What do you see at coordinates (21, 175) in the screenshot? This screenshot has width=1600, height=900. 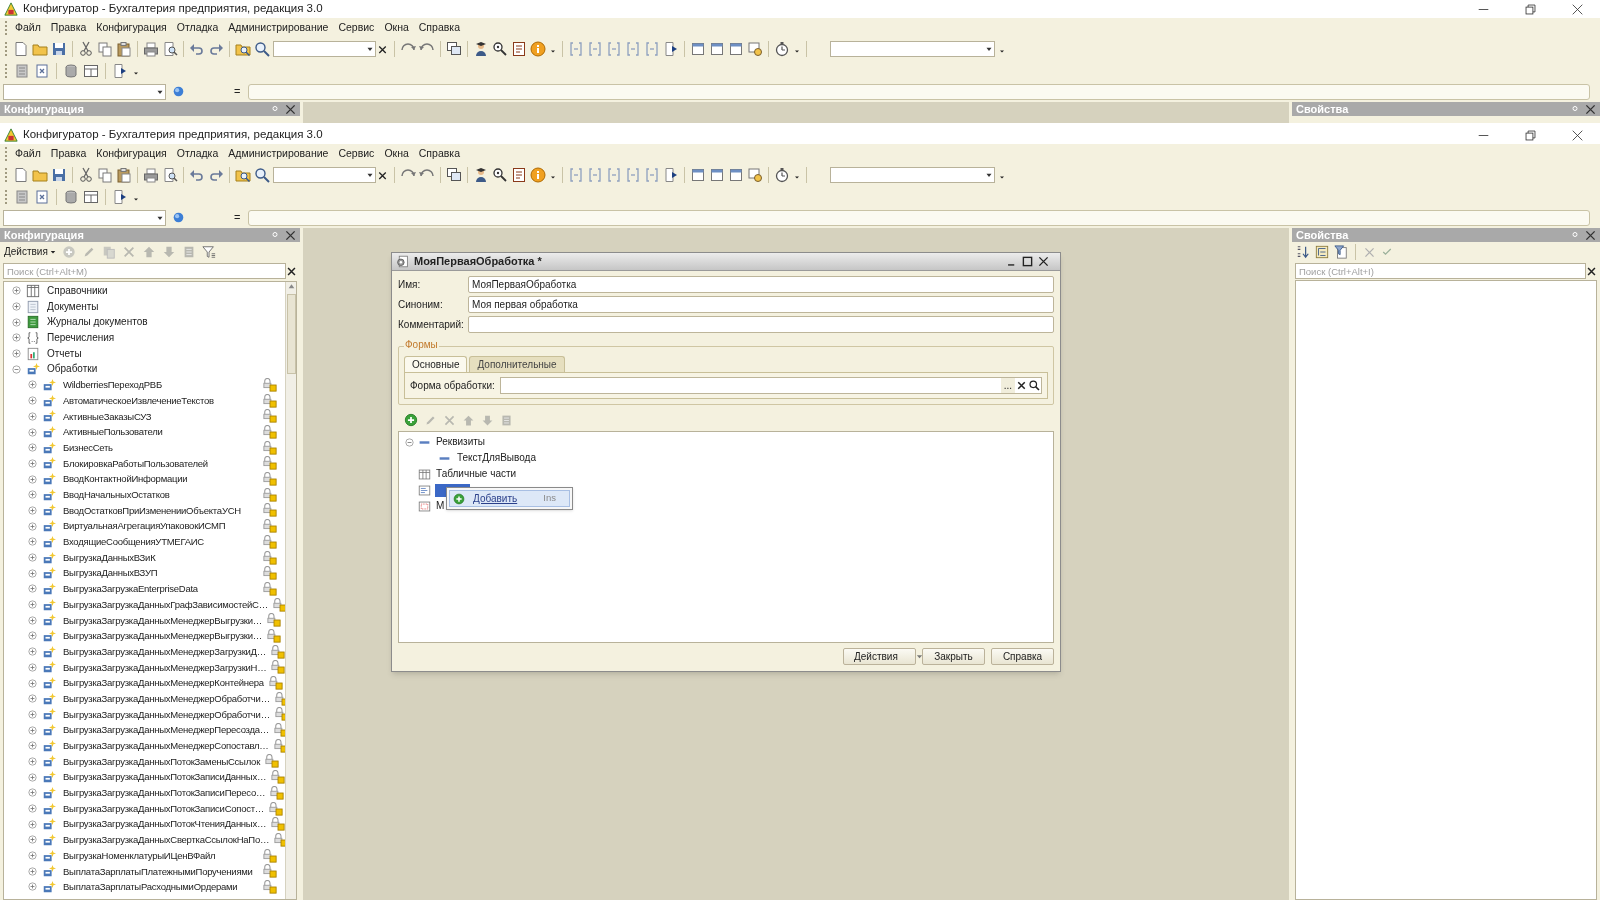 I see `document-icon` at bounding box center [21, 175].